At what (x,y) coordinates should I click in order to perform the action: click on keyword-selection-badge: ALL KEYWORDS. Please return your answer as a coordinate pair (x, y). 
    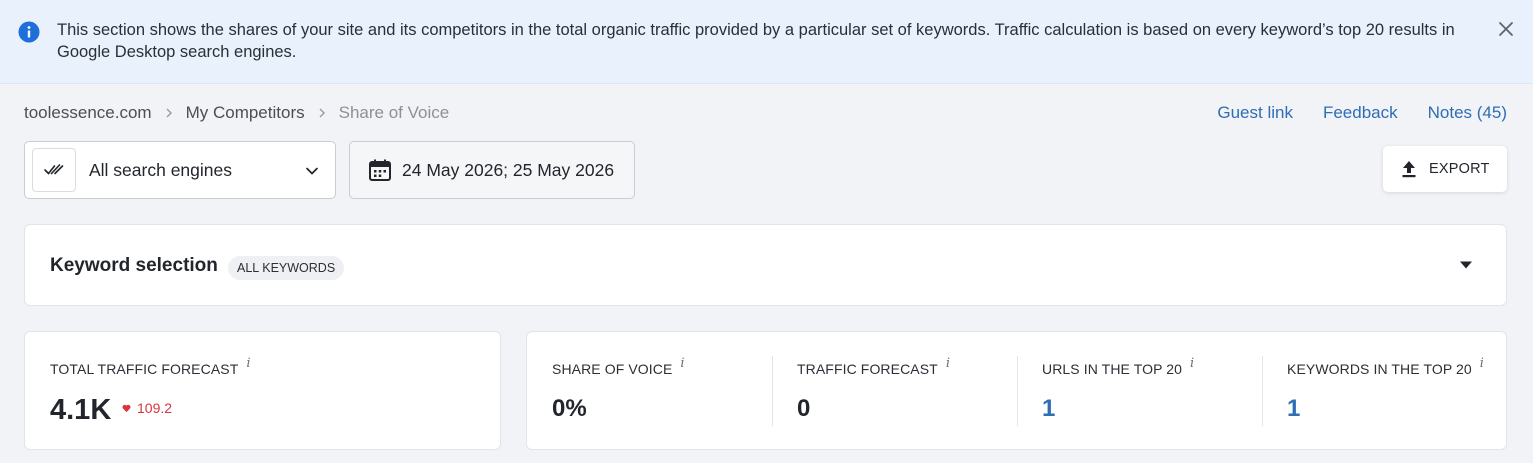
    Looking at the image, I should click on (286, 268).